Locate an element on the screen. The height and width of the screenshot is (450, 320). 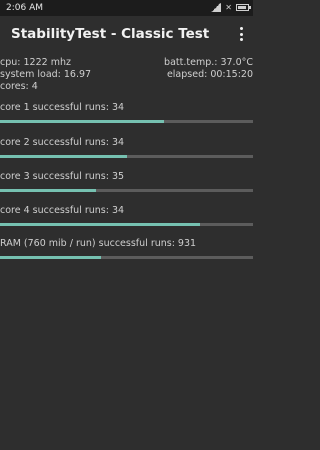
battery-temperature: batt.temp.: 37.0°C is located at coordinates (208, 62).